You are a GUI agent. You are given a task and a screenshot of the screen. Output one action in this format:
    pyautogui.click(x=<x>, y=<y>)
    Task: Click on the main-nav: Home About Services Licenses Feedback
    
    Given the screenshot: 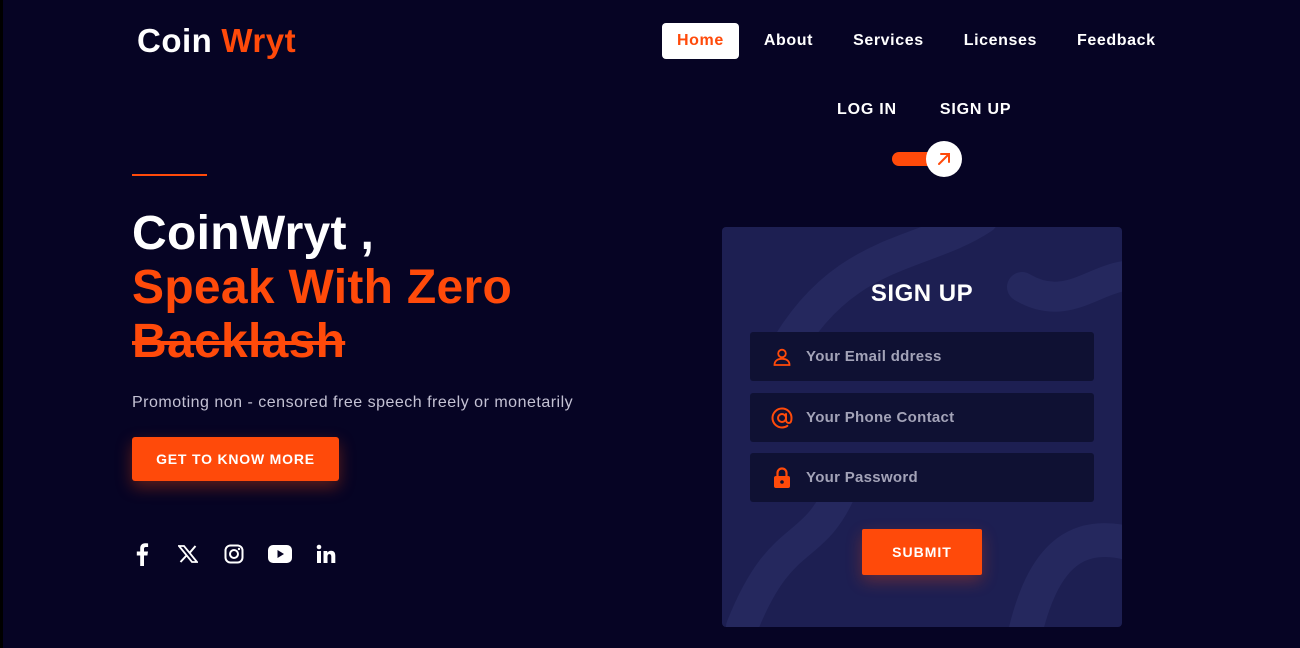 What is the action you would take?
    pyautogui.click(x=909, y=41)
    